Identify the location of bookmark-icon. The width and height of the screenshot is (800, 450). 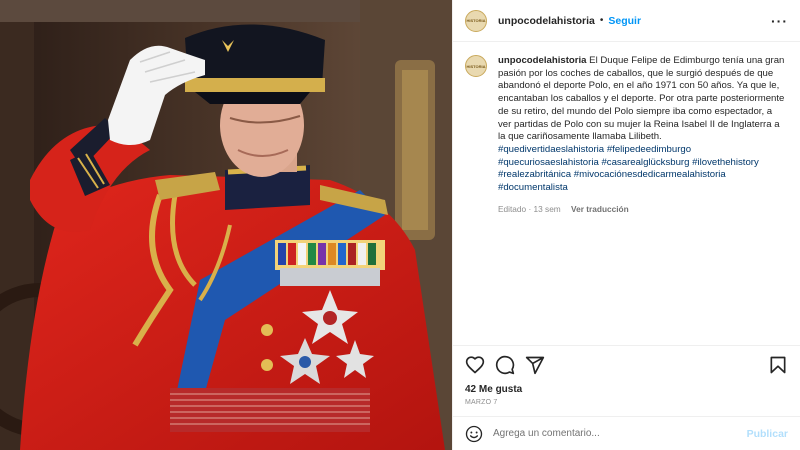
(778, 365).